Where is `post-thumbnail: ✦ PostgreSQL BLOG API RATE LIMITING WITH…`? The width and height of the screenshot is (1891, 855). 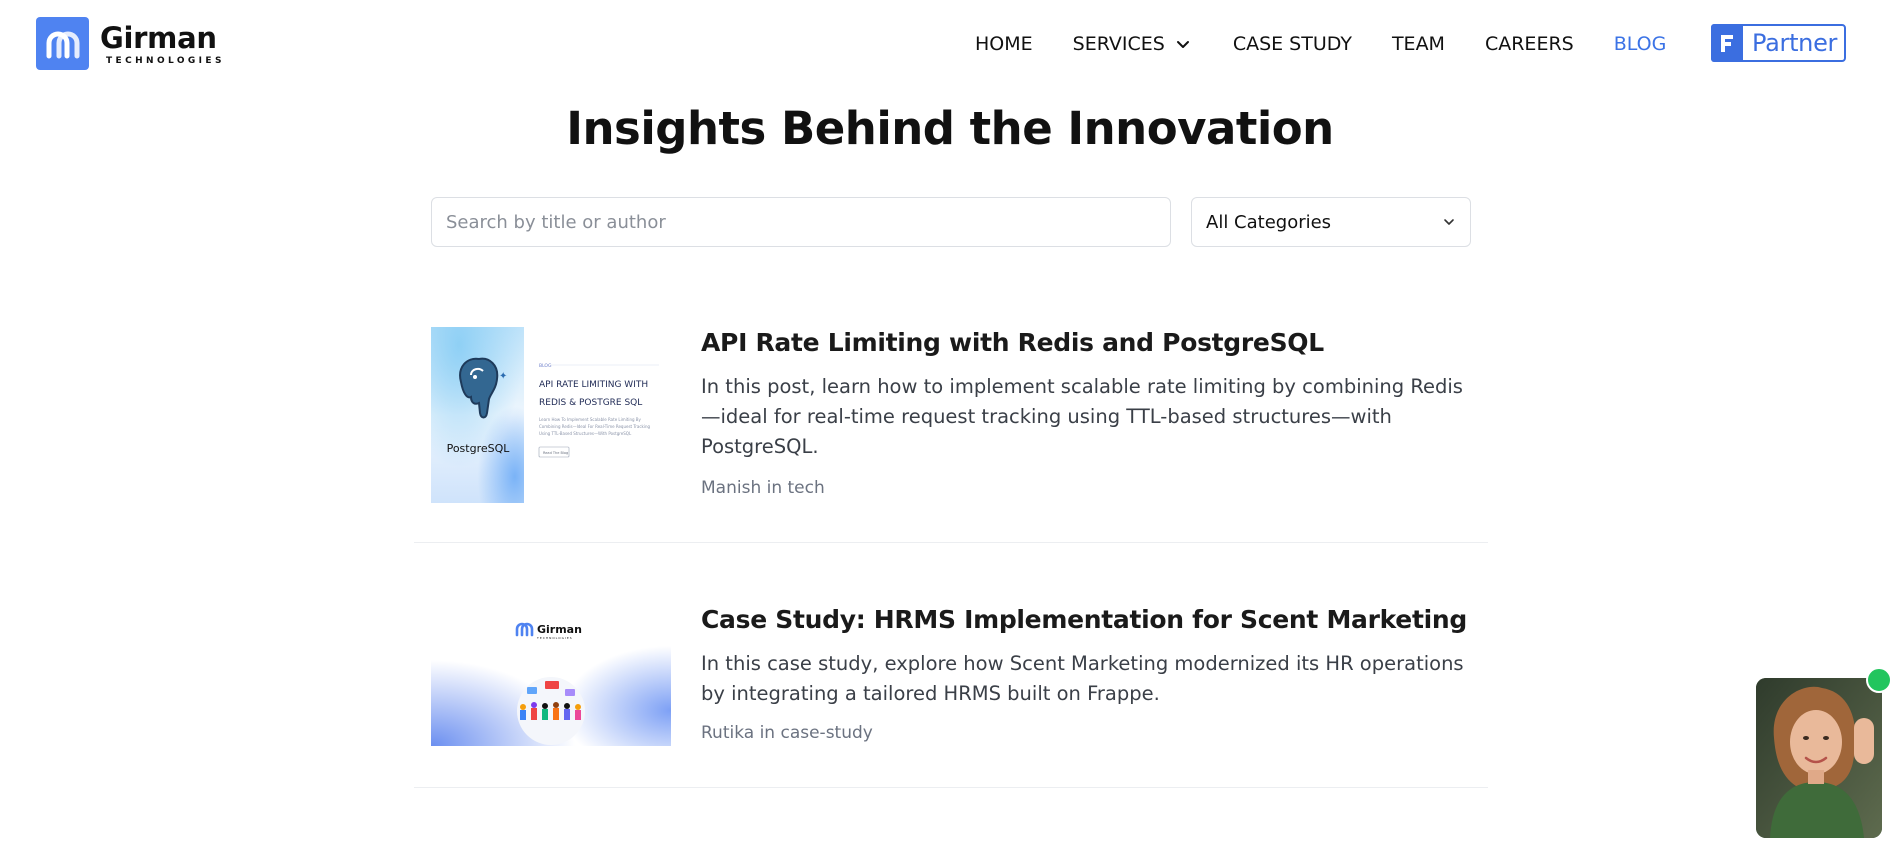 post-thumbnail: ✦ PostgreSQL BLOG API RATE LIMITING WITH… is located at coordinates (551, 415).